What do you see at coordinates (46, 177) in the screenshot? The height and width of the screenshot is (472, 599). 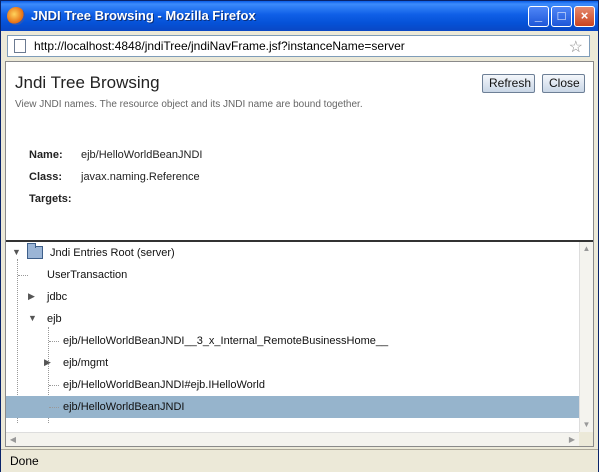 I see `class-label: Class:` at bounding box center [46, 177].